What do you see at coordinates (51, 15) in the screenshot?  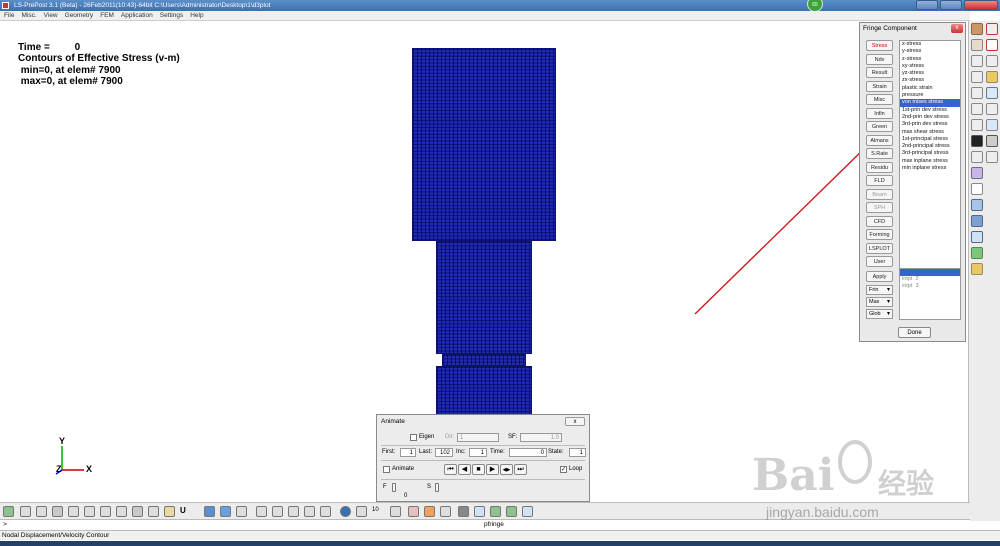 I see `menu-view: View` at bounding box center [51, 15].